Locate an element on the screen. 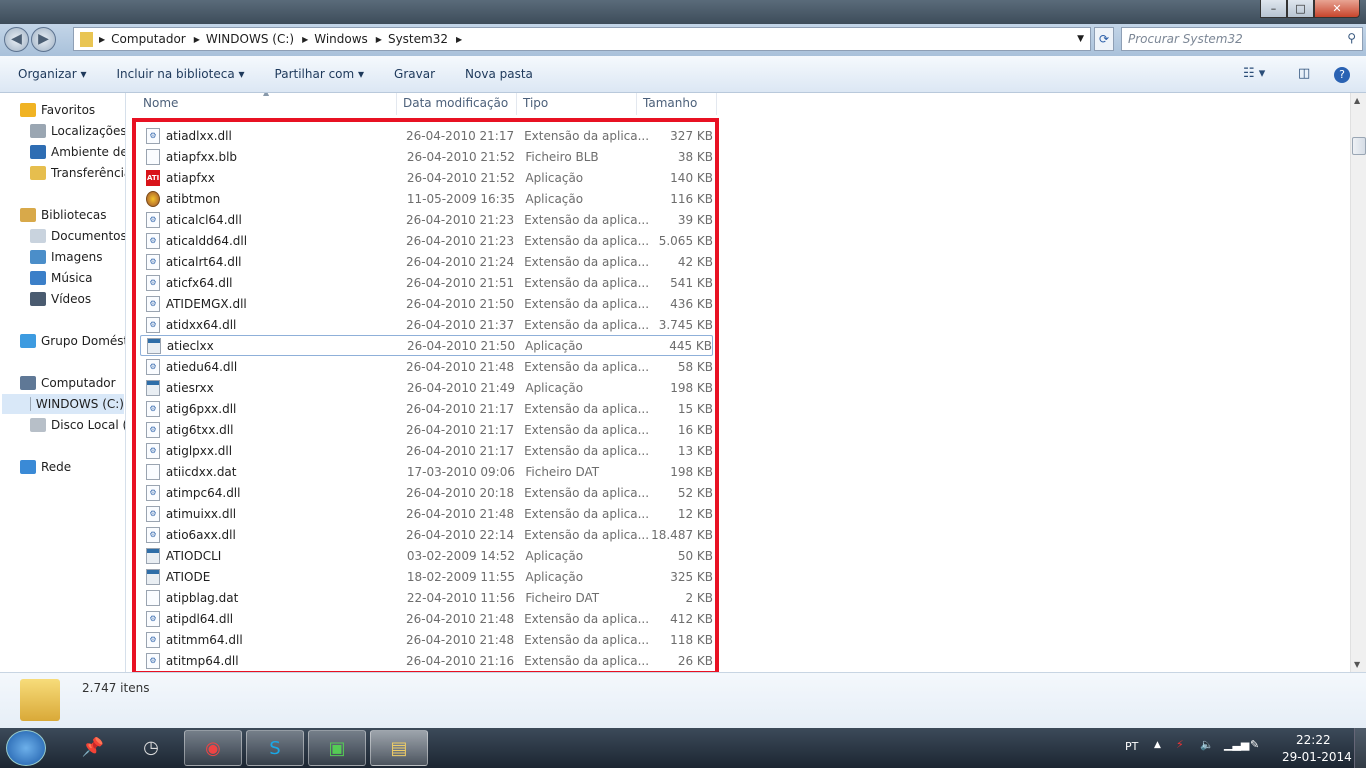 The width and height of the screenshot is (1366, 768). share-with-button: Partilhar com ▾ is located at coordinates (320, 74).